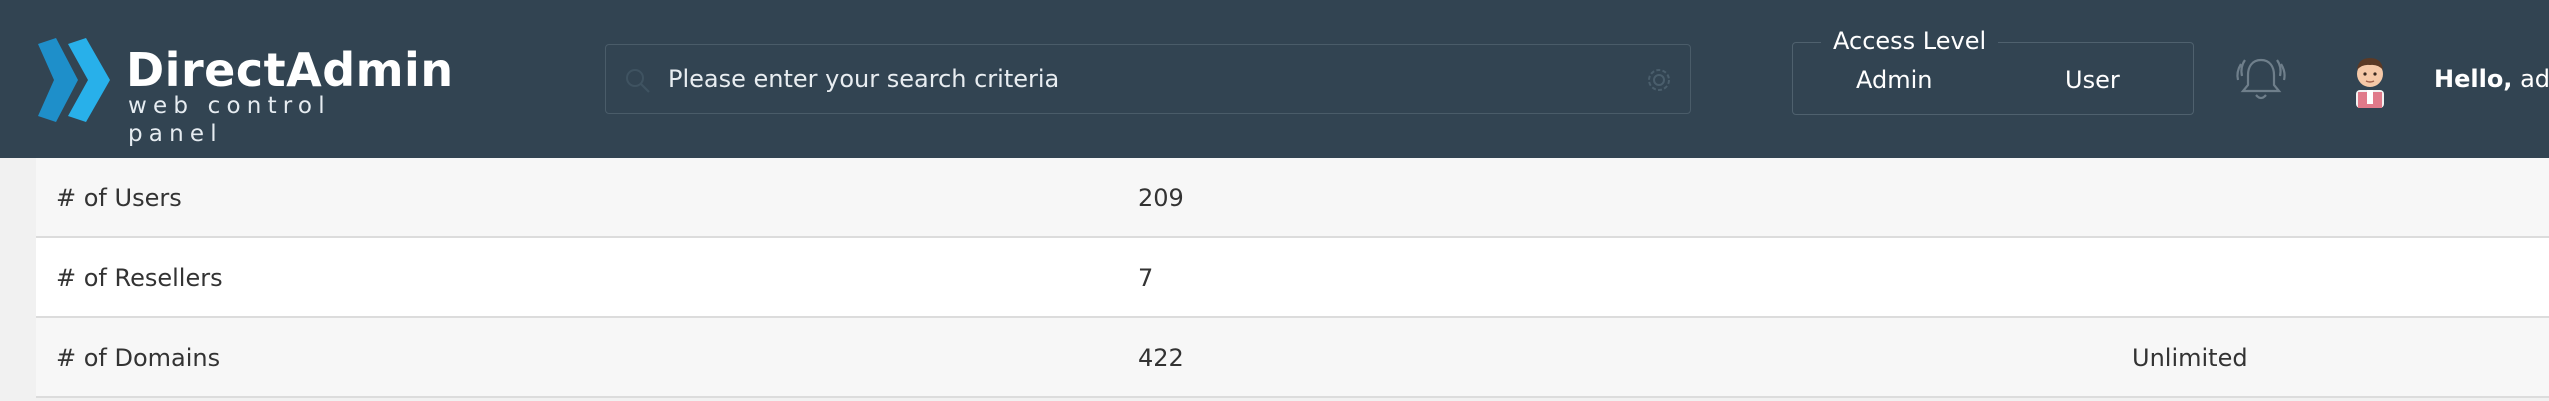 The height and width of the screenshot is (401, 2549). What do you see at coordinates (2261, 79) in the screenshot?
I see `bell-icon` at bounding box center [2261, 79].